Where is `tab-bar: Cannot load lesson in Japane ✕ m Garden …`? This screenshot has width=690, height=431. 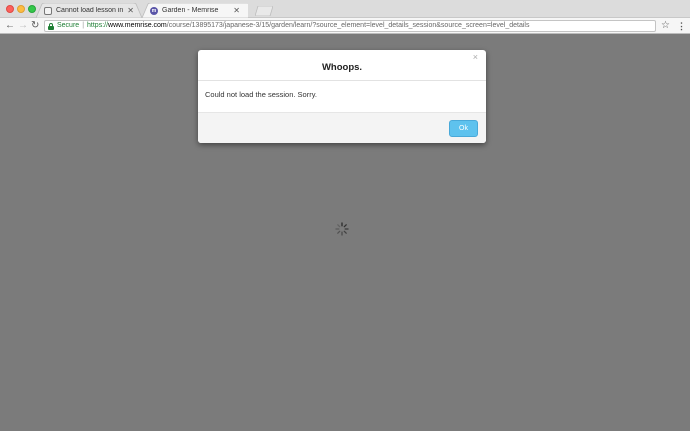 tab-bar: Cannot load lesson in Japane ✕ m Garden … is located at coordinates (345, 9).